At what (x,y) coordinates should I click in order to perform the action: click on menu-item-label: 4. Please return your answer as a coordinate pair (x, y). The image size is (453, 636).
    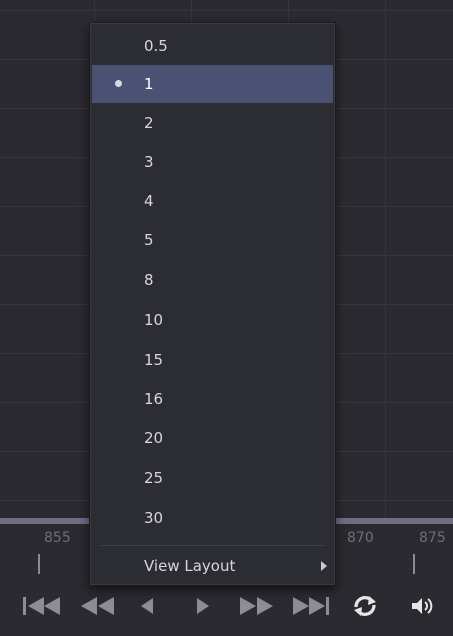
    Looking at the image, I should click on (149, 201).